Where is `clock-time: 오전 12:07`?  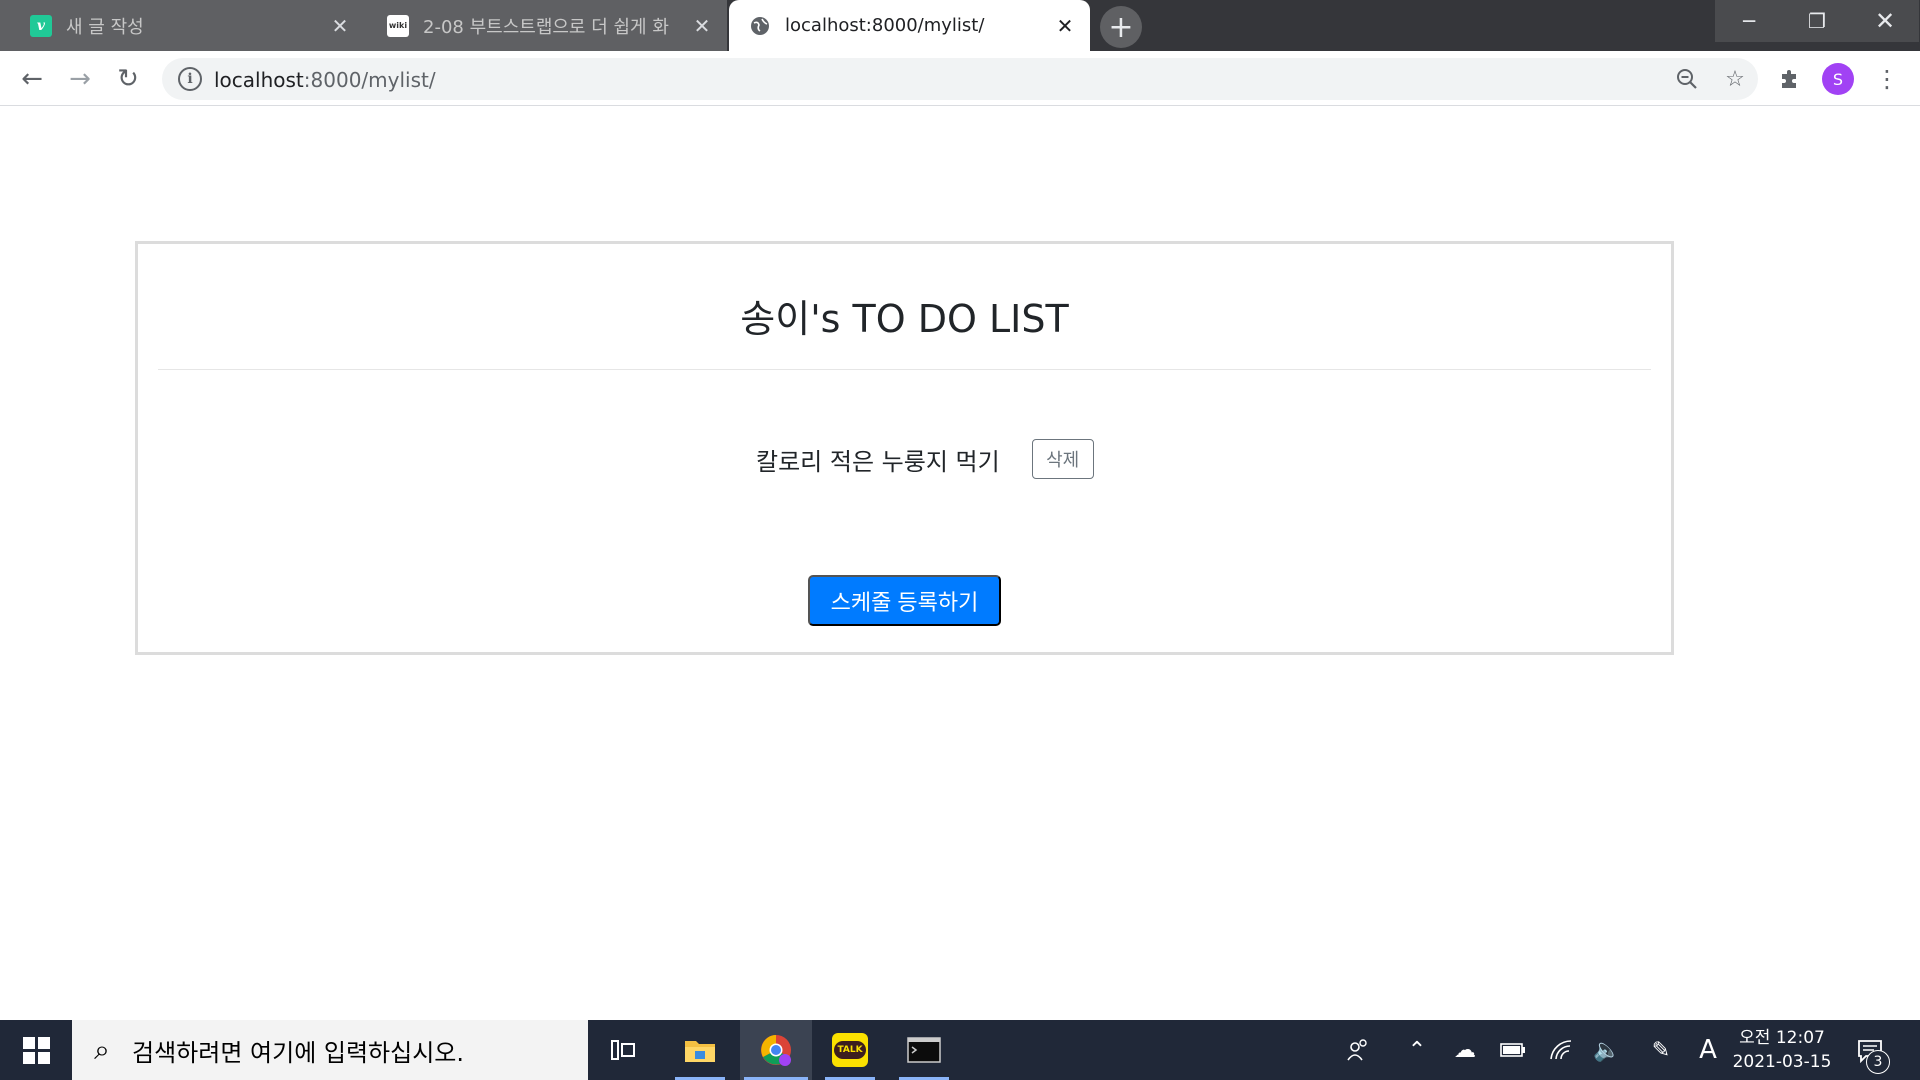 clock-time: 오전 12:07 is located at coordinates (1782, 1038).